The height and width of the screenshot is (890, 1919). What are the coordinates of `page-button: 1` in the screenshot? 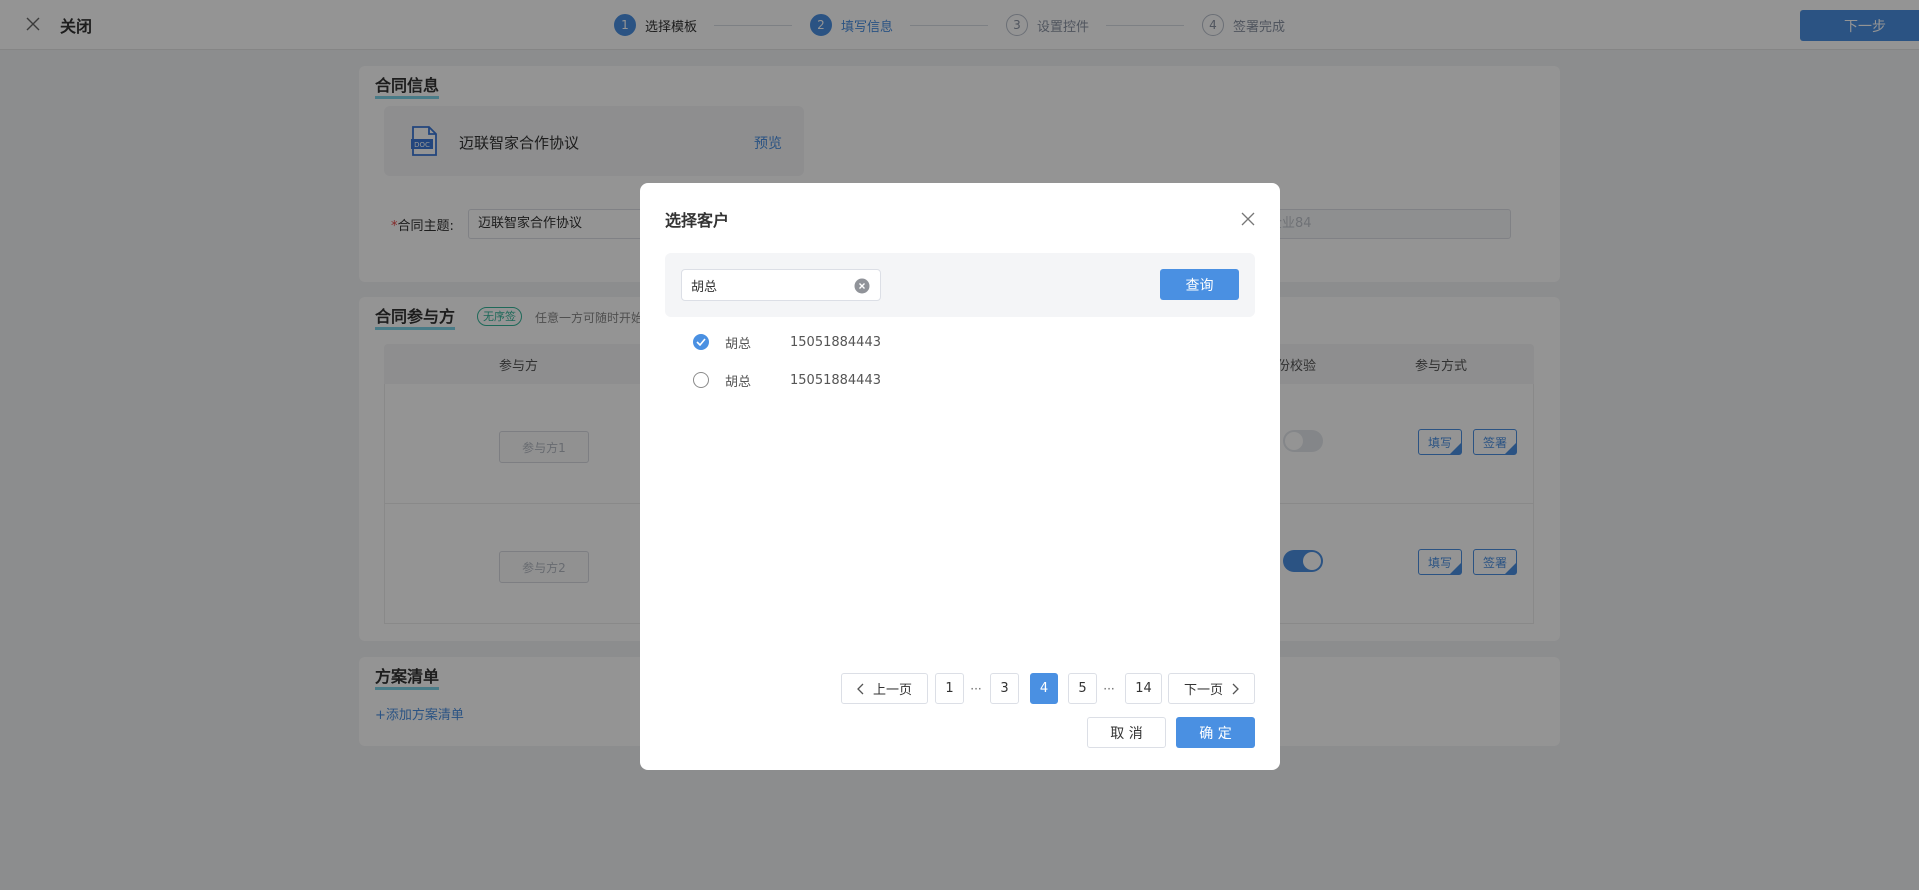 It's located at (949, 688).